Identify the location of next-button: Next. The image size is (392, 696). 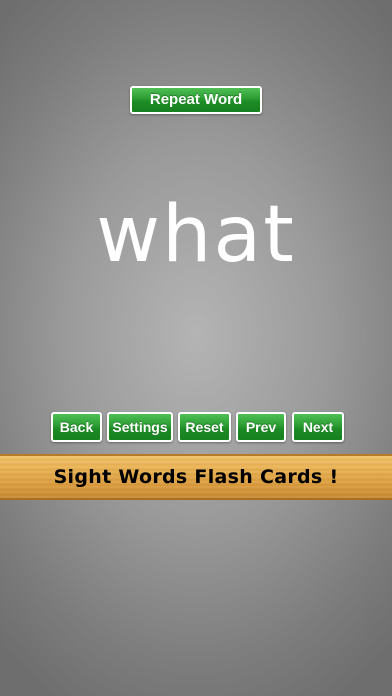
(318, 427).